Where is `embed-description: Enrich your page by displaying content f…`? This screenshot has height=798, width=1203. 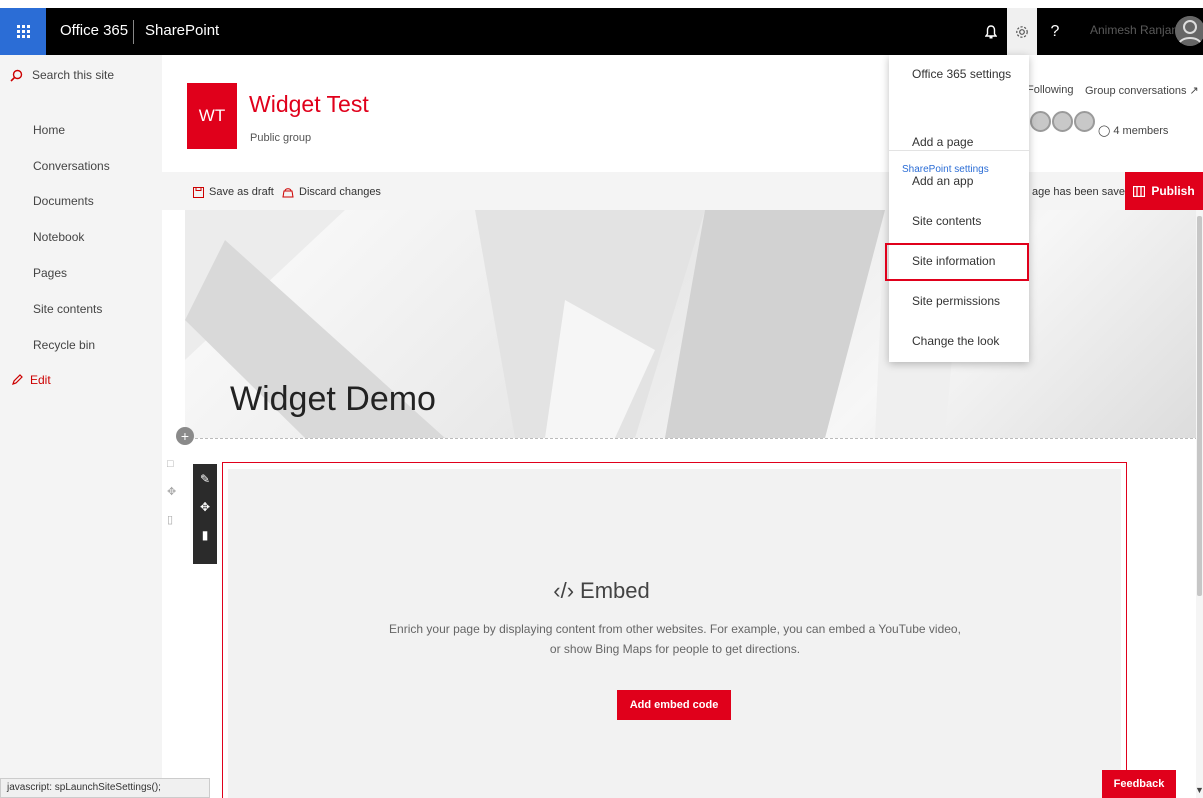 embed-description: Enrich your page by displaying content f… is located at coordinates (675, 639).